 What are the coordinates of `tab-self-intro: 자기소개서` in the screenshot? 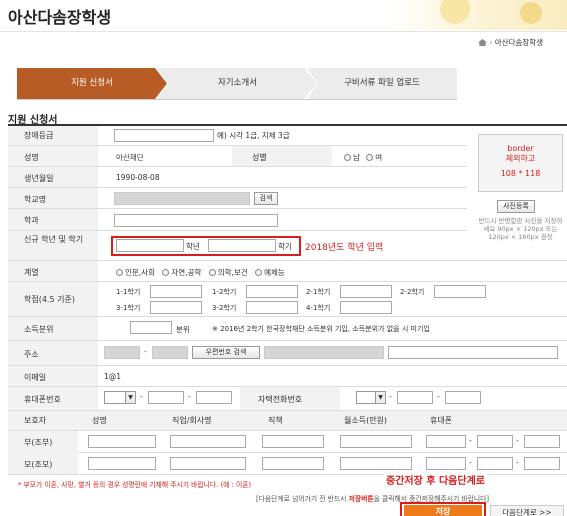 It's located at (237, 83).